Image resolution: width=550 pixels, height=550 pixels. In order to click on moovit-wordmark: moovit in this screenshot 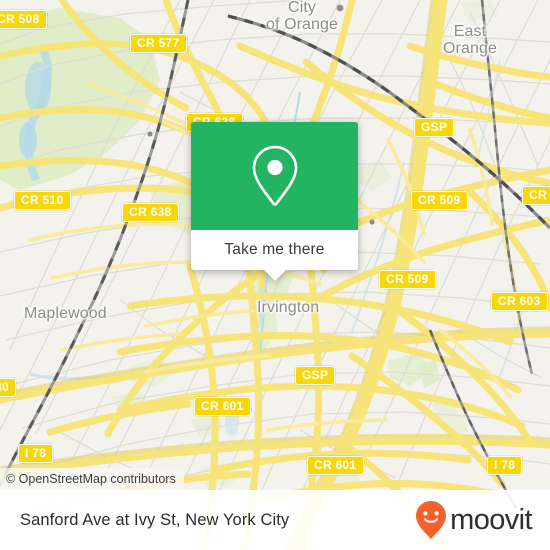, I will do `click(491, 519)`.